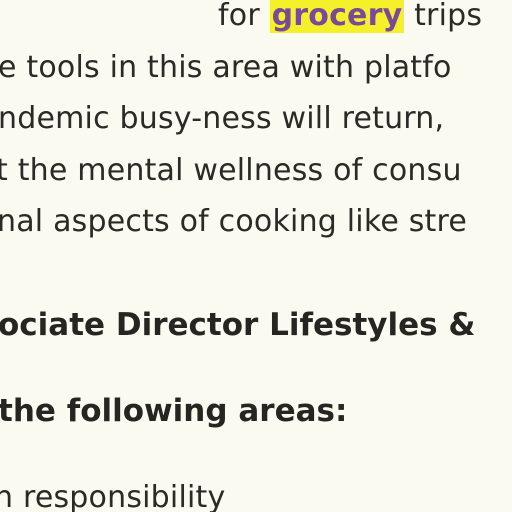  I want to click on text-line: n responsibility, so click(113, 496).